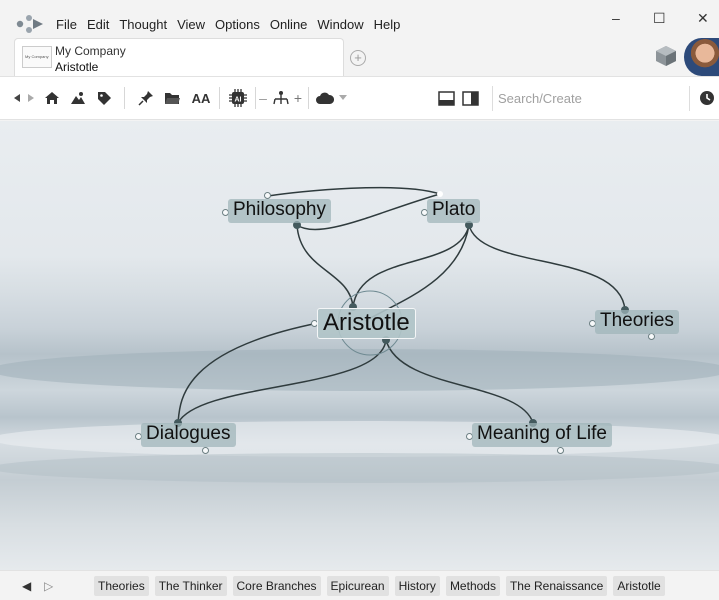 The image size is (719, 600). I want to click on menu-options: Options, so click(237, 24).